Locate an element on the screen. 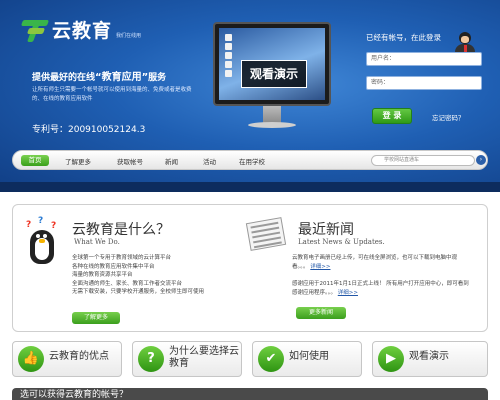 Image resolution: width=500 pixels, height=400 pixels. patent-number: 专利号：200910052124.3 is located at coordinates (89, 130).